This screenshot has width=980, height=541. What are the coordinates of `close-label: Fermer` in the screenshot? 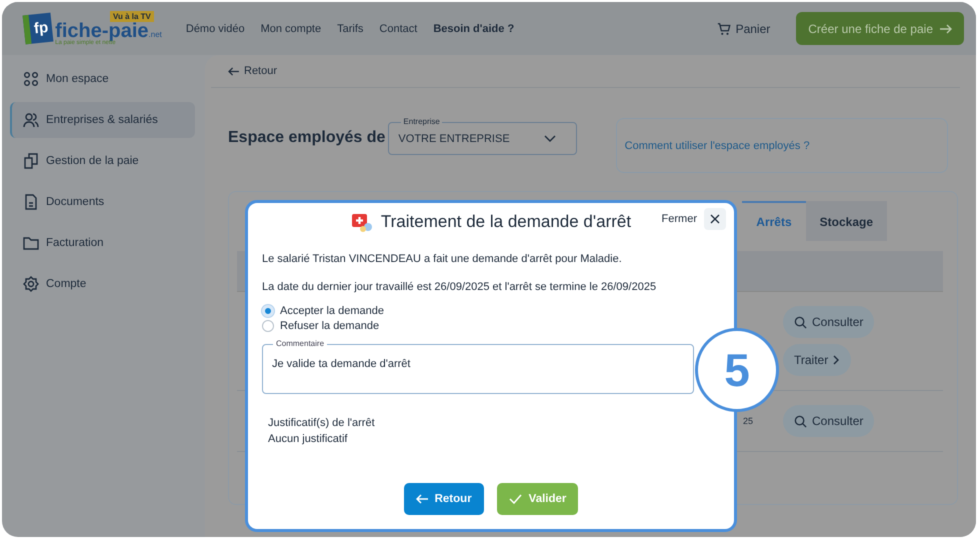 It's located at (679, 219).